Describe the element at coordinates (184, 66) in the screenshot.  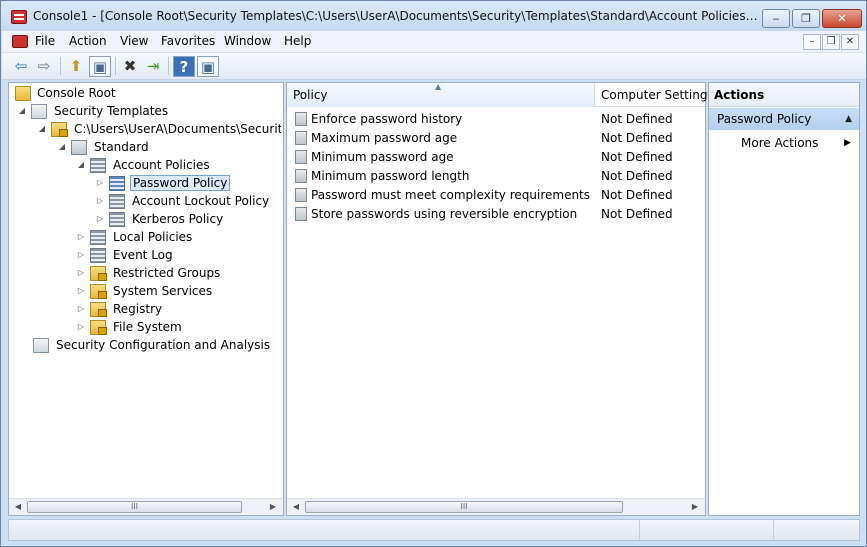
I see `help-icon: ?` at that location.